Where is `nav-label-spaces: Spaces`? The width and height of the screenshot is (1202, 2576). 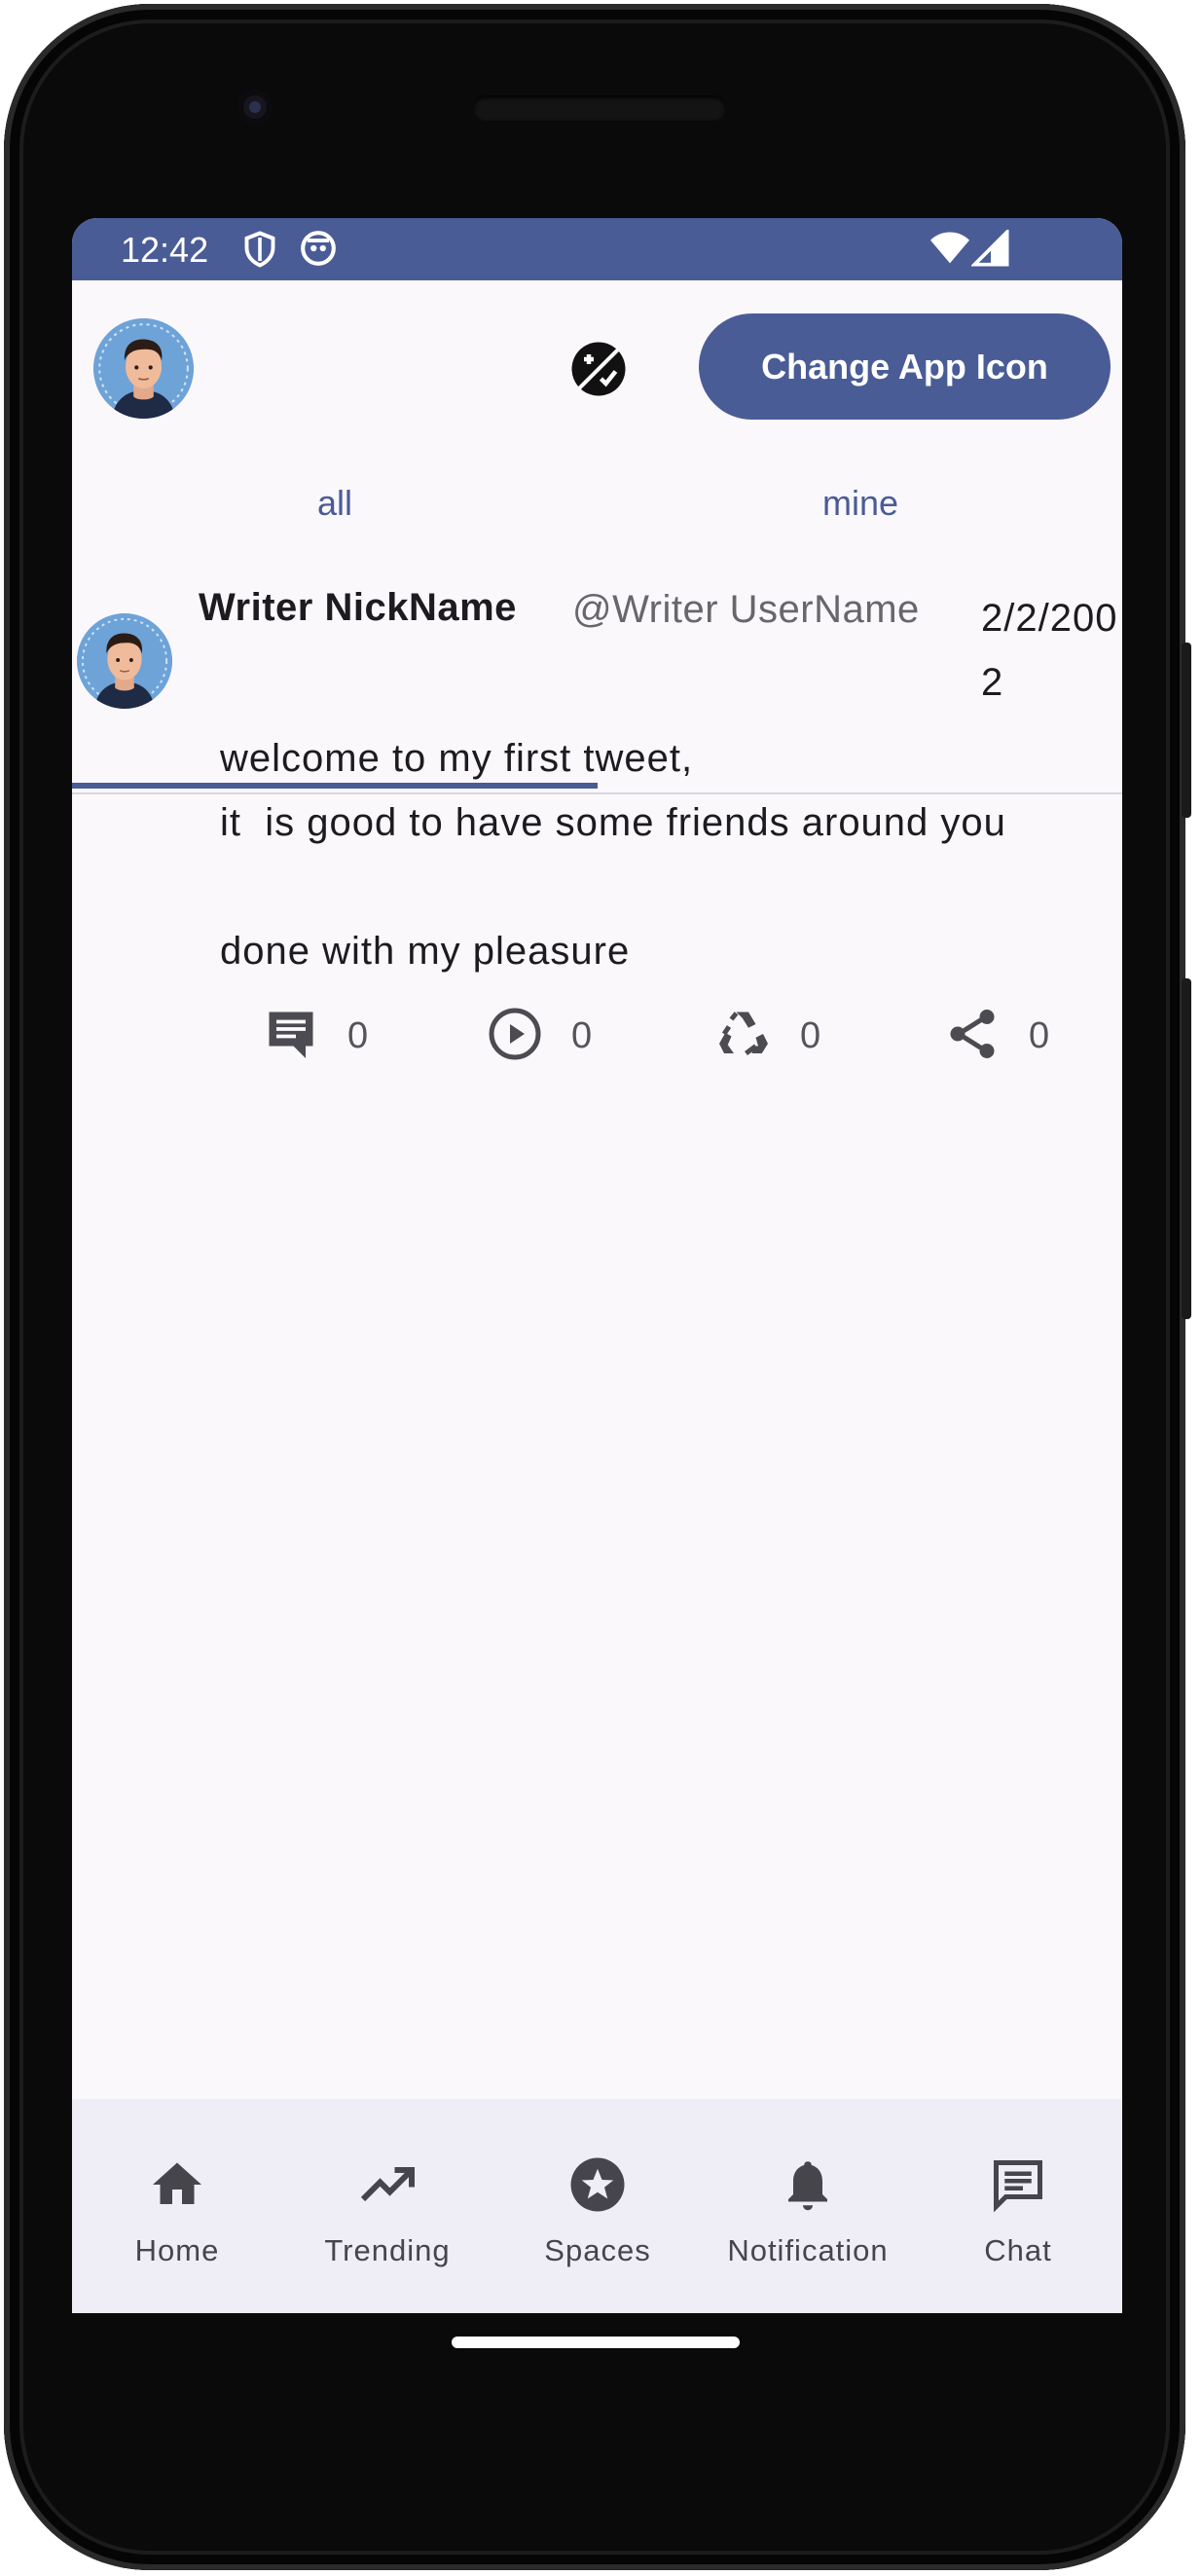
nav-label-spaces: Spaces is located at coordinates (597, 2250).